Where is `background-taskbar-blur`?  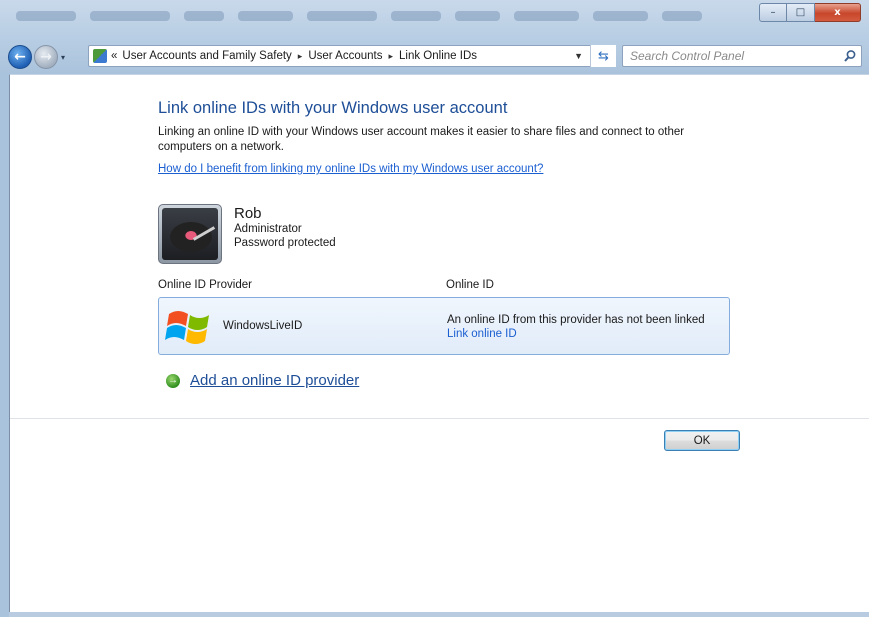
background-taskbar-blur is located at coordinates (385, 16).